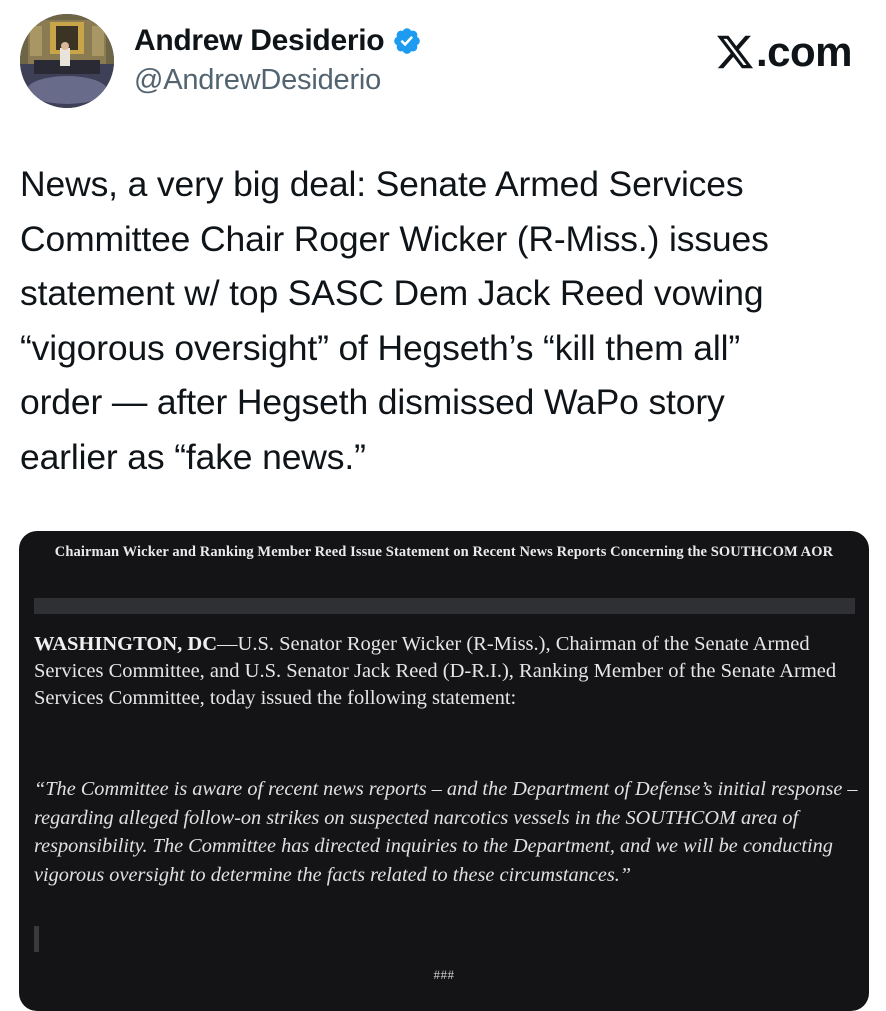 This screenshot has height=1011, width=886. Describe the element at coordinates (259, 41) in the screenshot. I see `display-name: Andrew Desiderio` at that location.